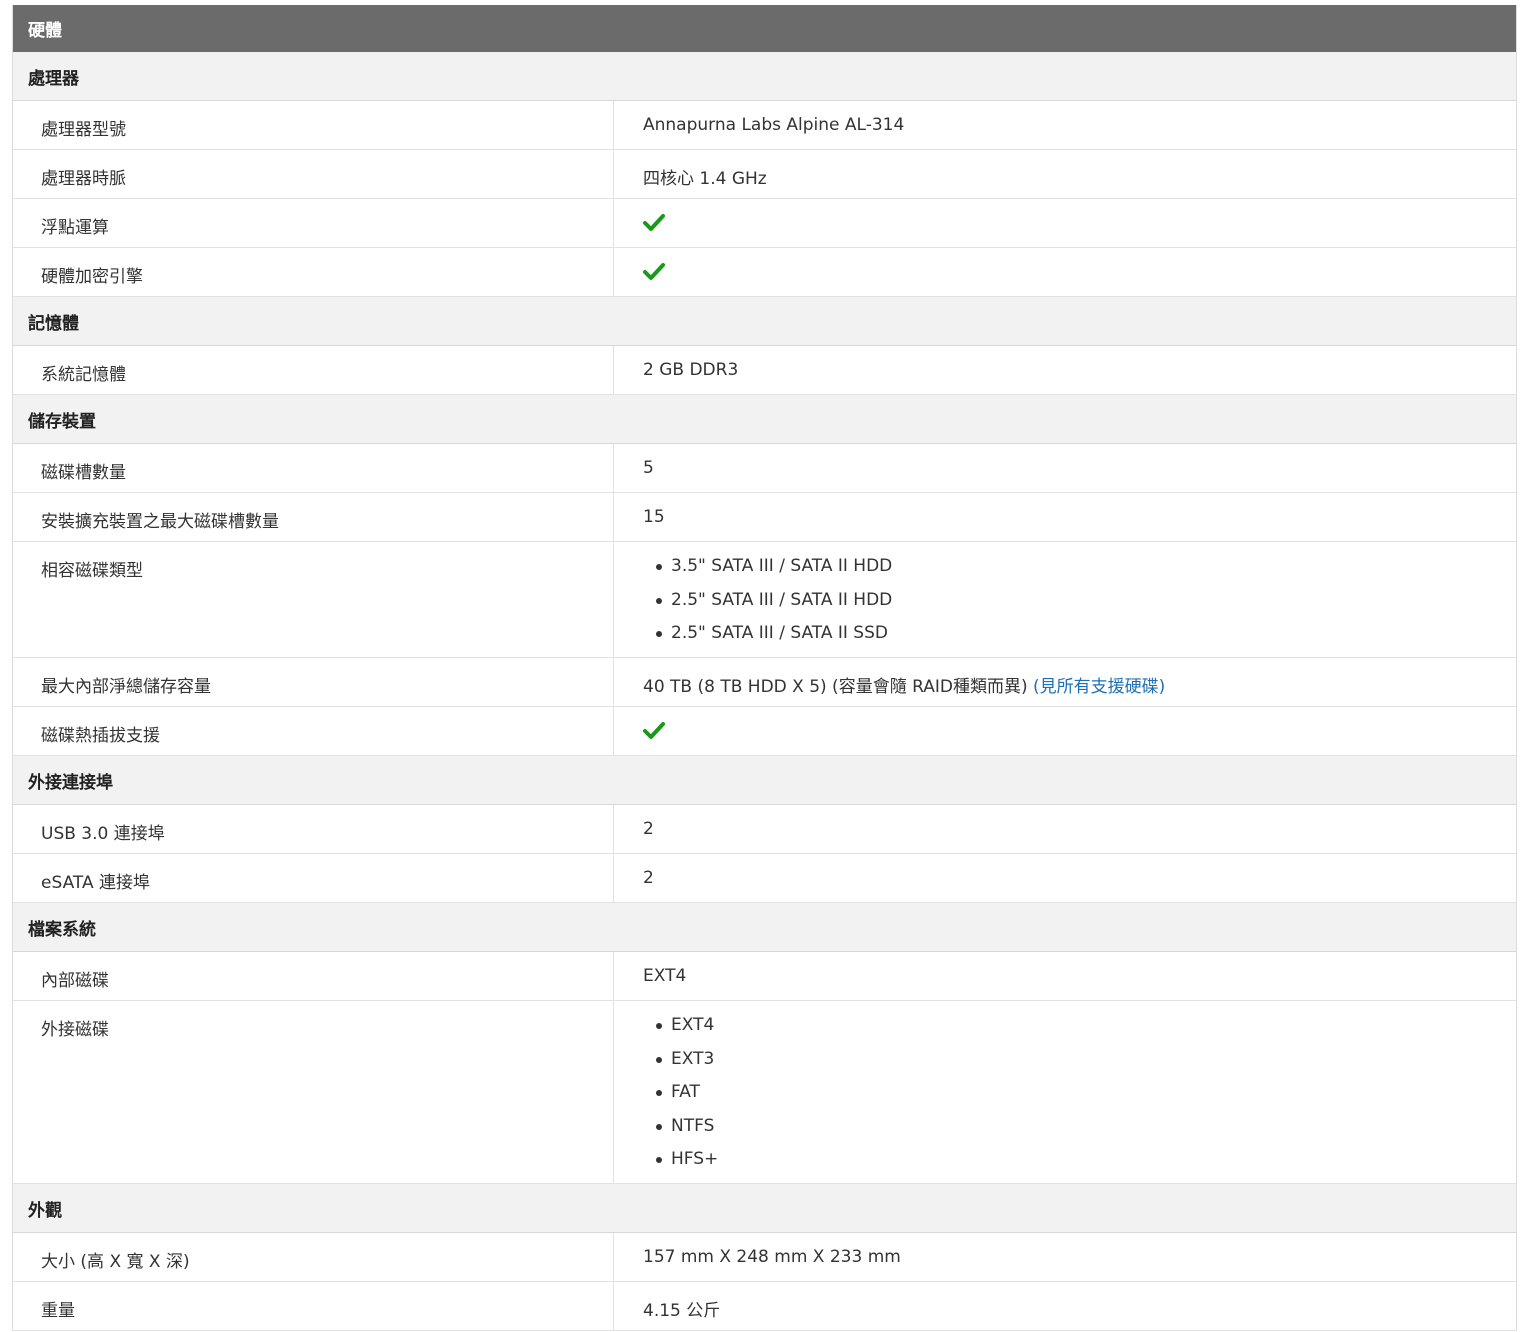 The width and height of the screenshot is (1528, 1332). Describe the element at coordinates (1079, 1166) in the screenshot. I see `list-item: HFS+` at that location.